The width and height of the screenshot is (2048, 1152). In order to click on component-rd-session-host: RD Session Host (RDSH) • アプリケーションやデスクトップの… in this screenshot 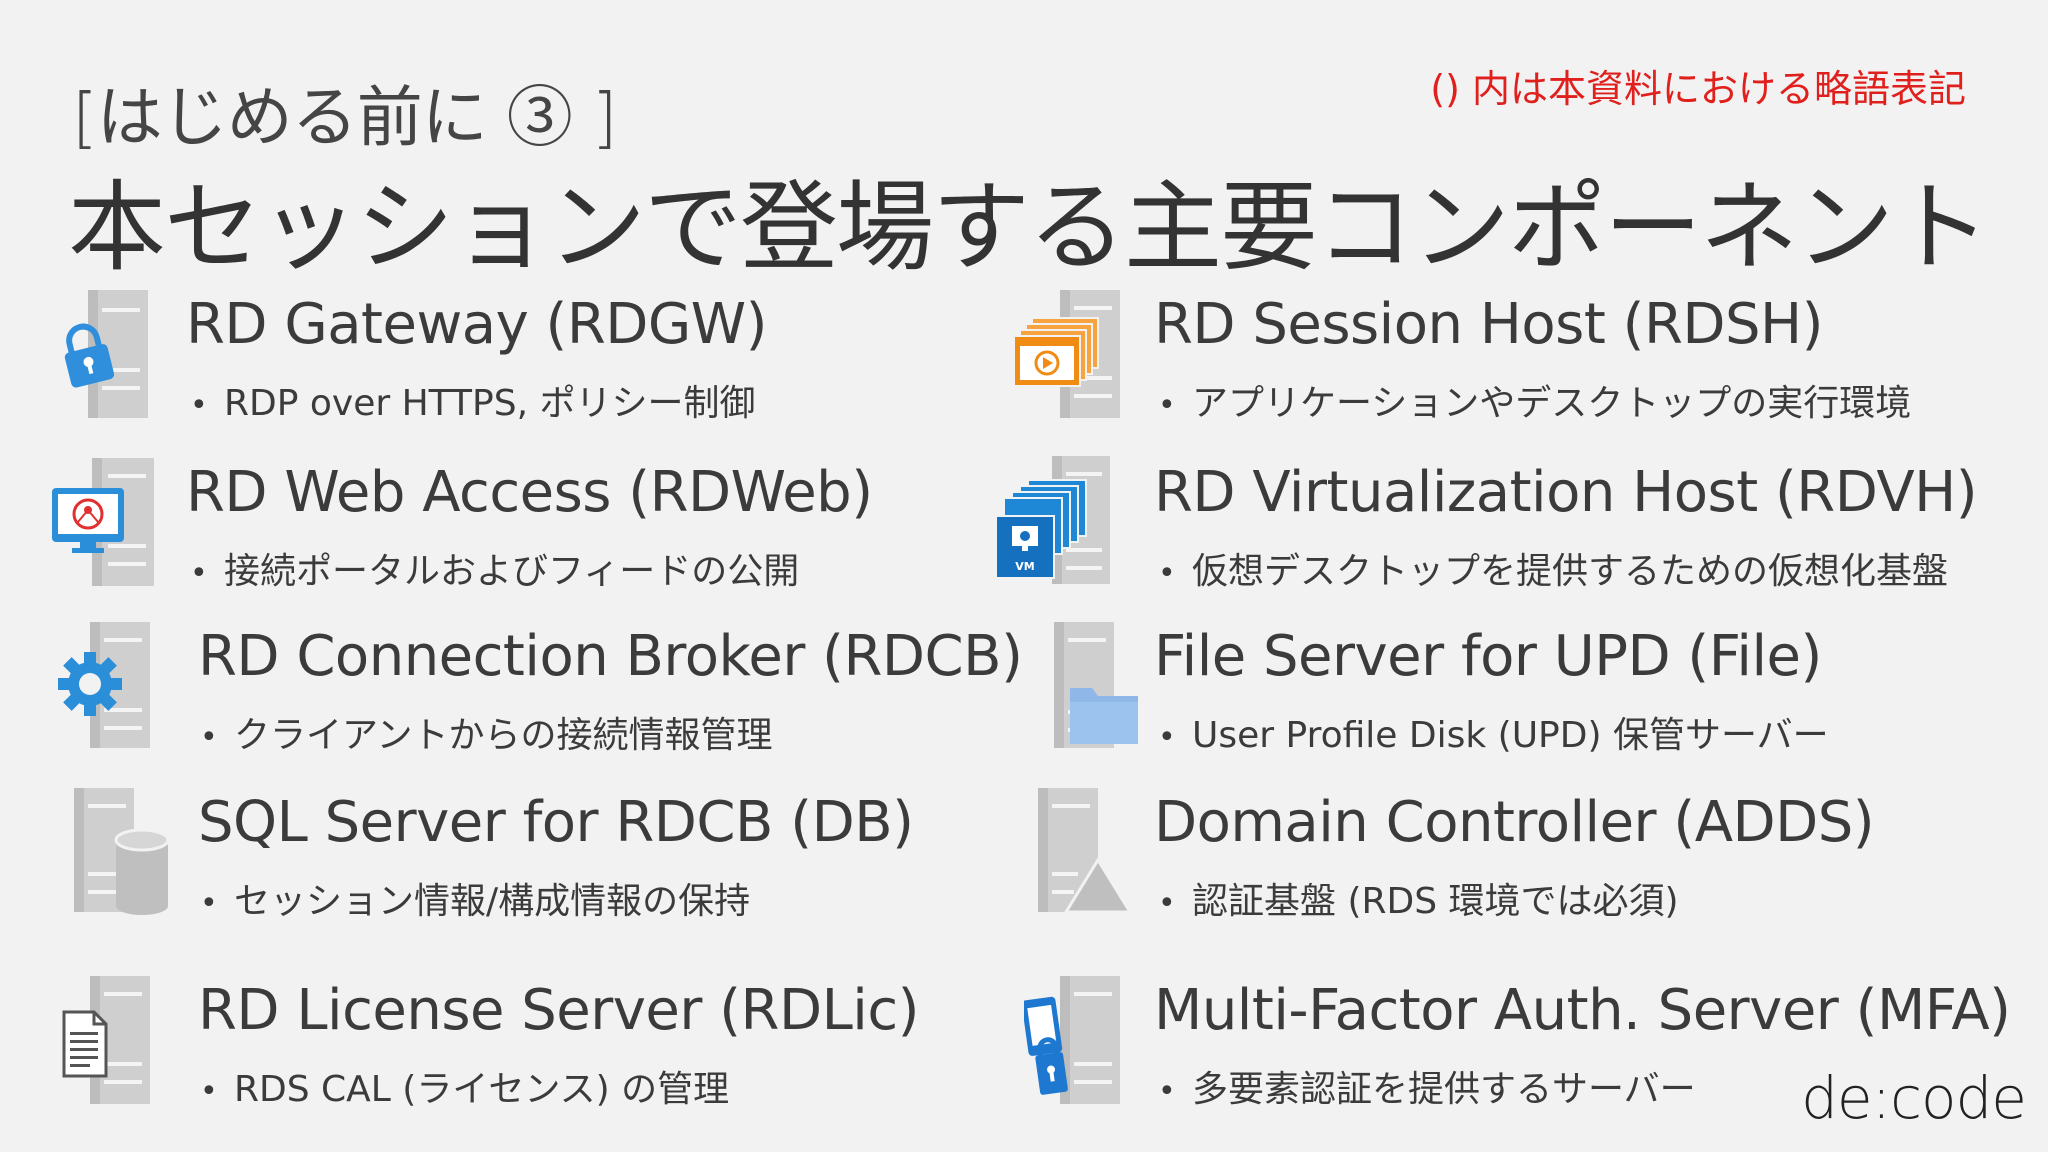, I will do `click(1488, 360)`.